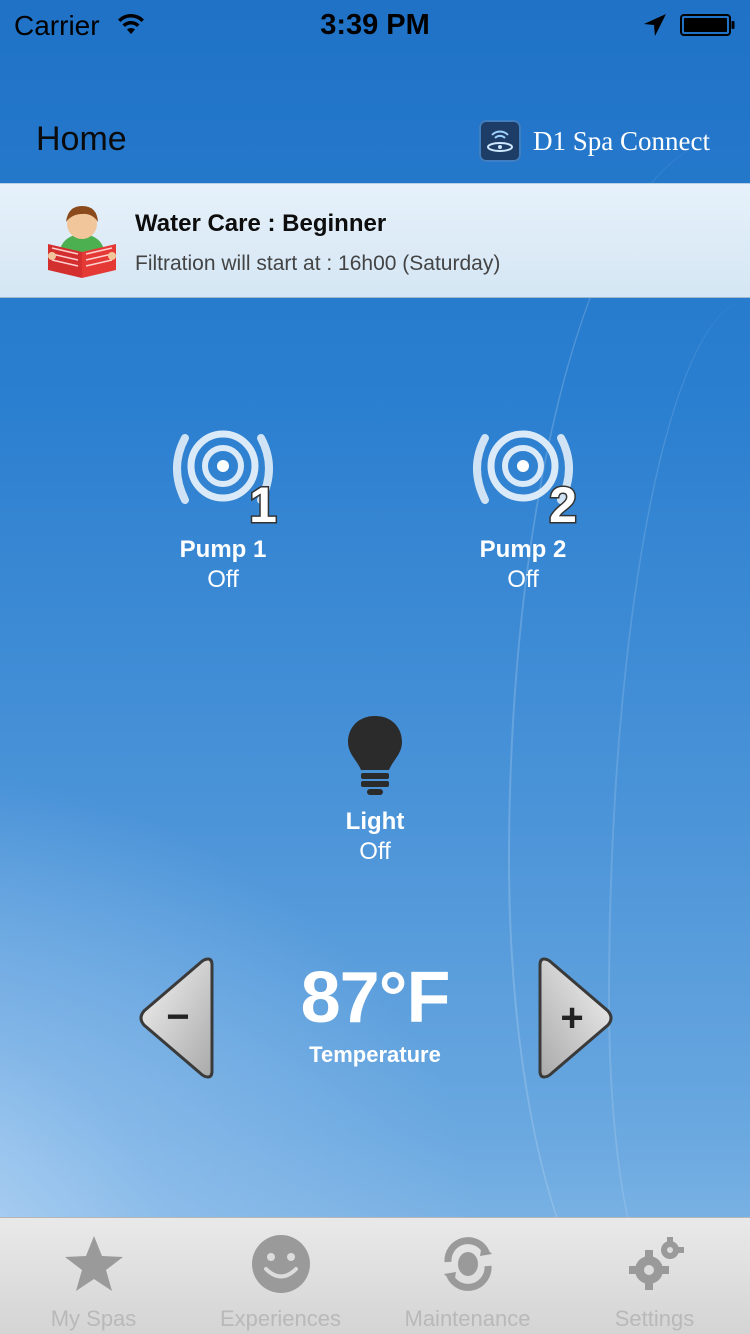  Describe the element at coordinates (500, 141) in the screenshot. I see `spa-connect-logo-icon` at that location.